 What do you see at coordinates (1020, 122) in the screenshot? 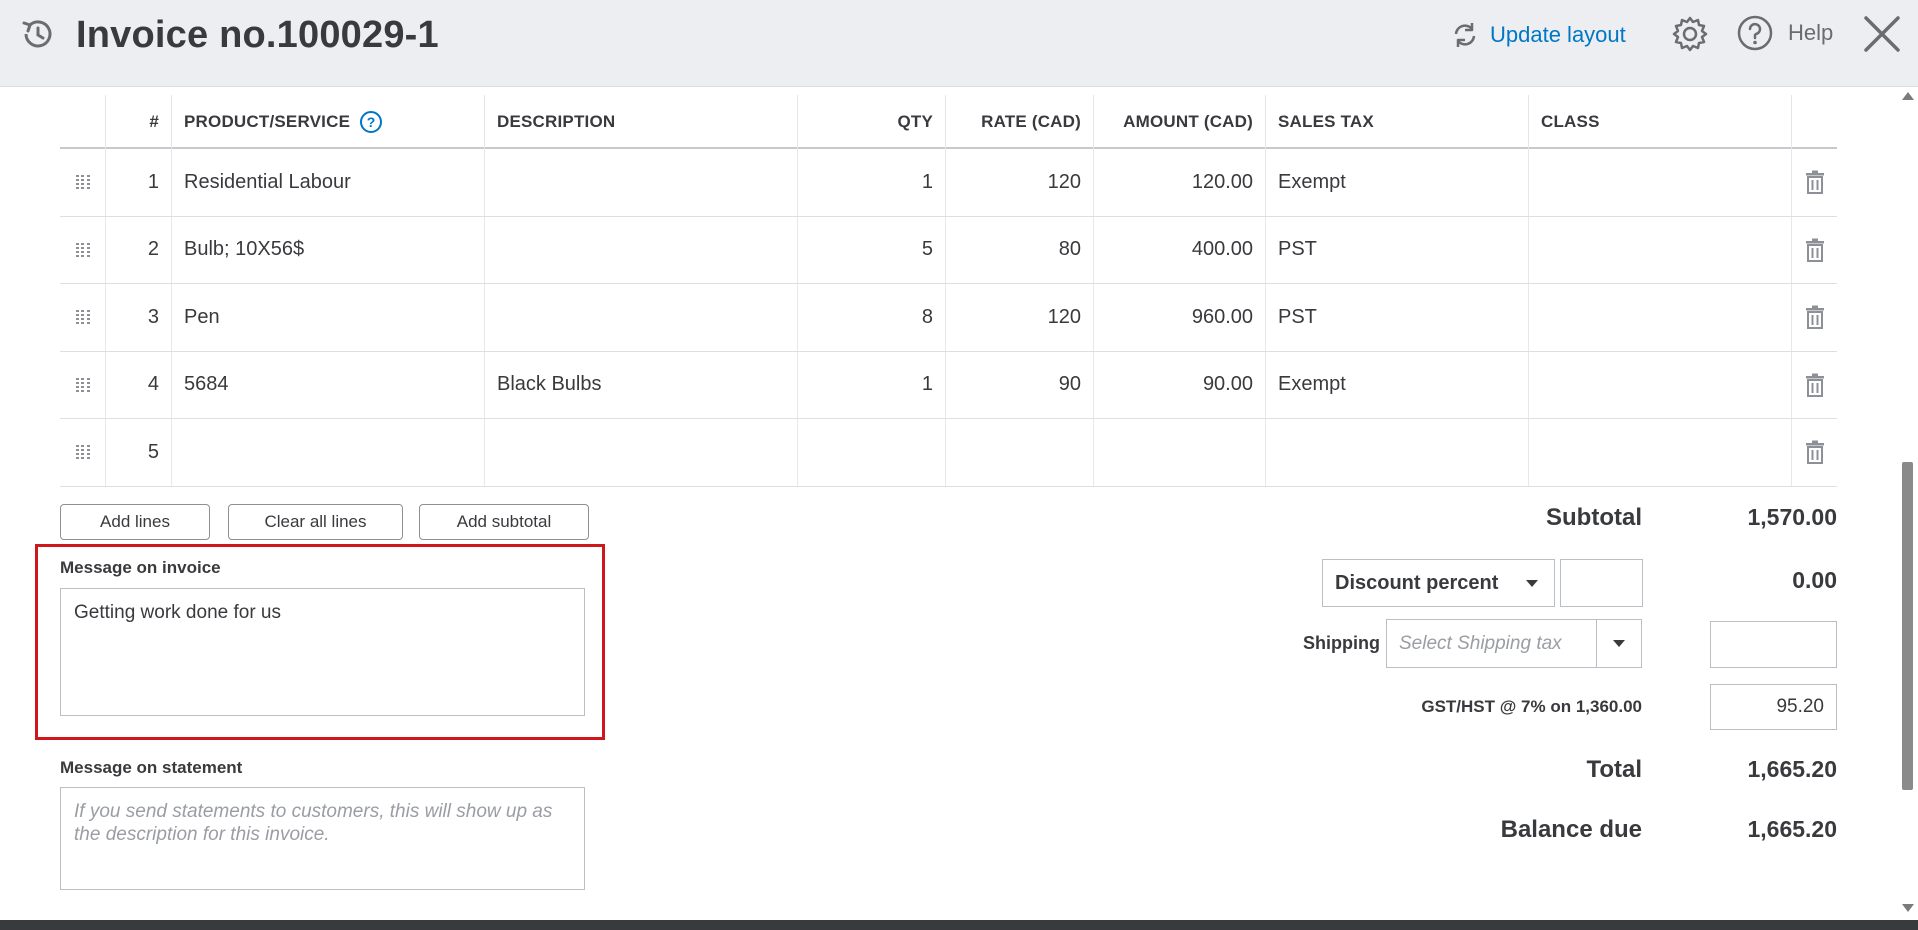
I see `column-header-rate: RATE (CAD)` at bounding box center [1020, 122].